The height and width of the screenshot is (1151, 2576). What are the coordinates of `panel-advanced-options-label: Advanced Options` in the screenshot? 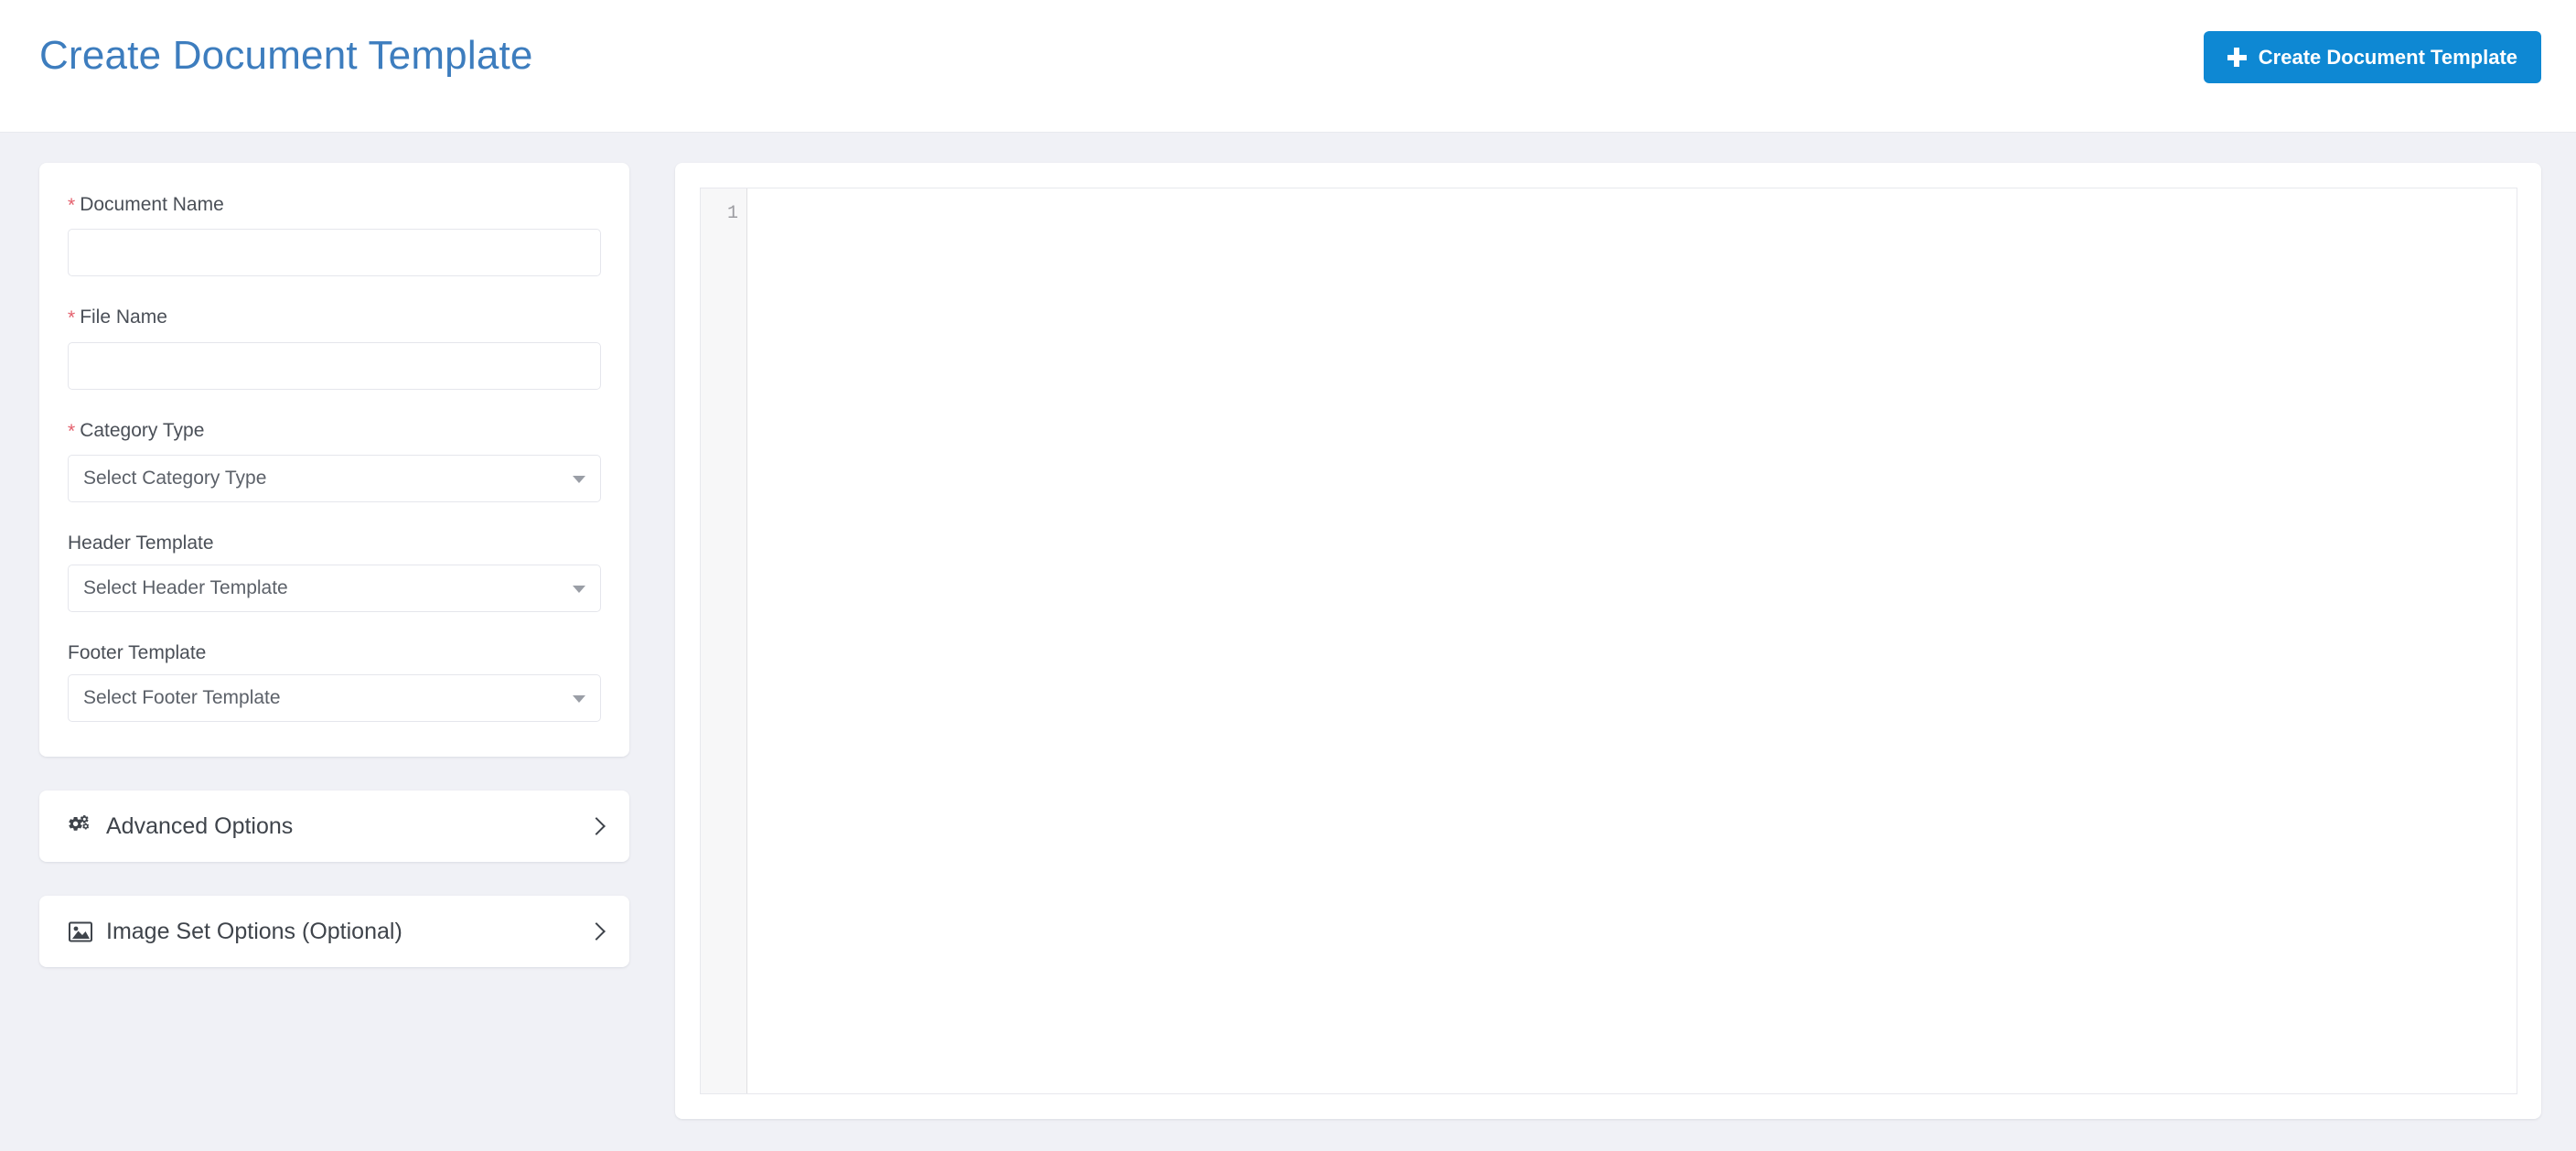 It's located at (200, 825).